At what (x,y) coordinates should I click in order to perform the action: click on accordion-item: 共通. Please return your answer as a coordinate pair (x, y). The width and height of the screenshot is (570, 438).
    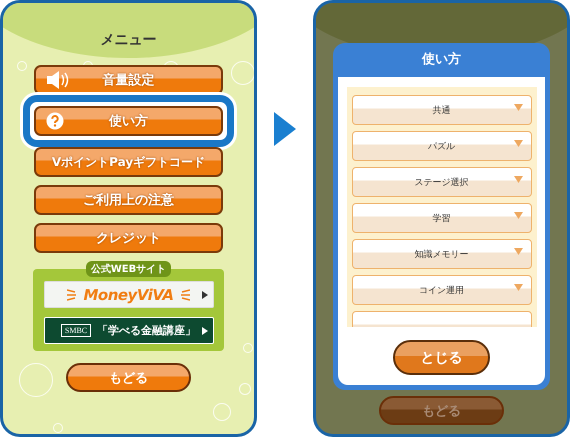
    Looking at the image, I should click on (442, 110).